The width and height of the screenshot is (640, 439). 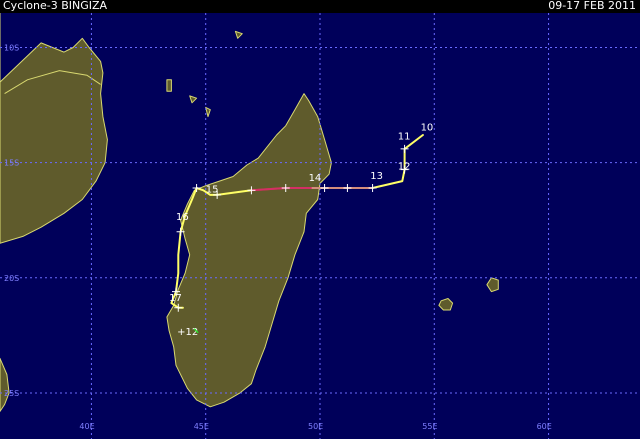 I want to click on day-label-11: 11, so click(x=404, y=137).